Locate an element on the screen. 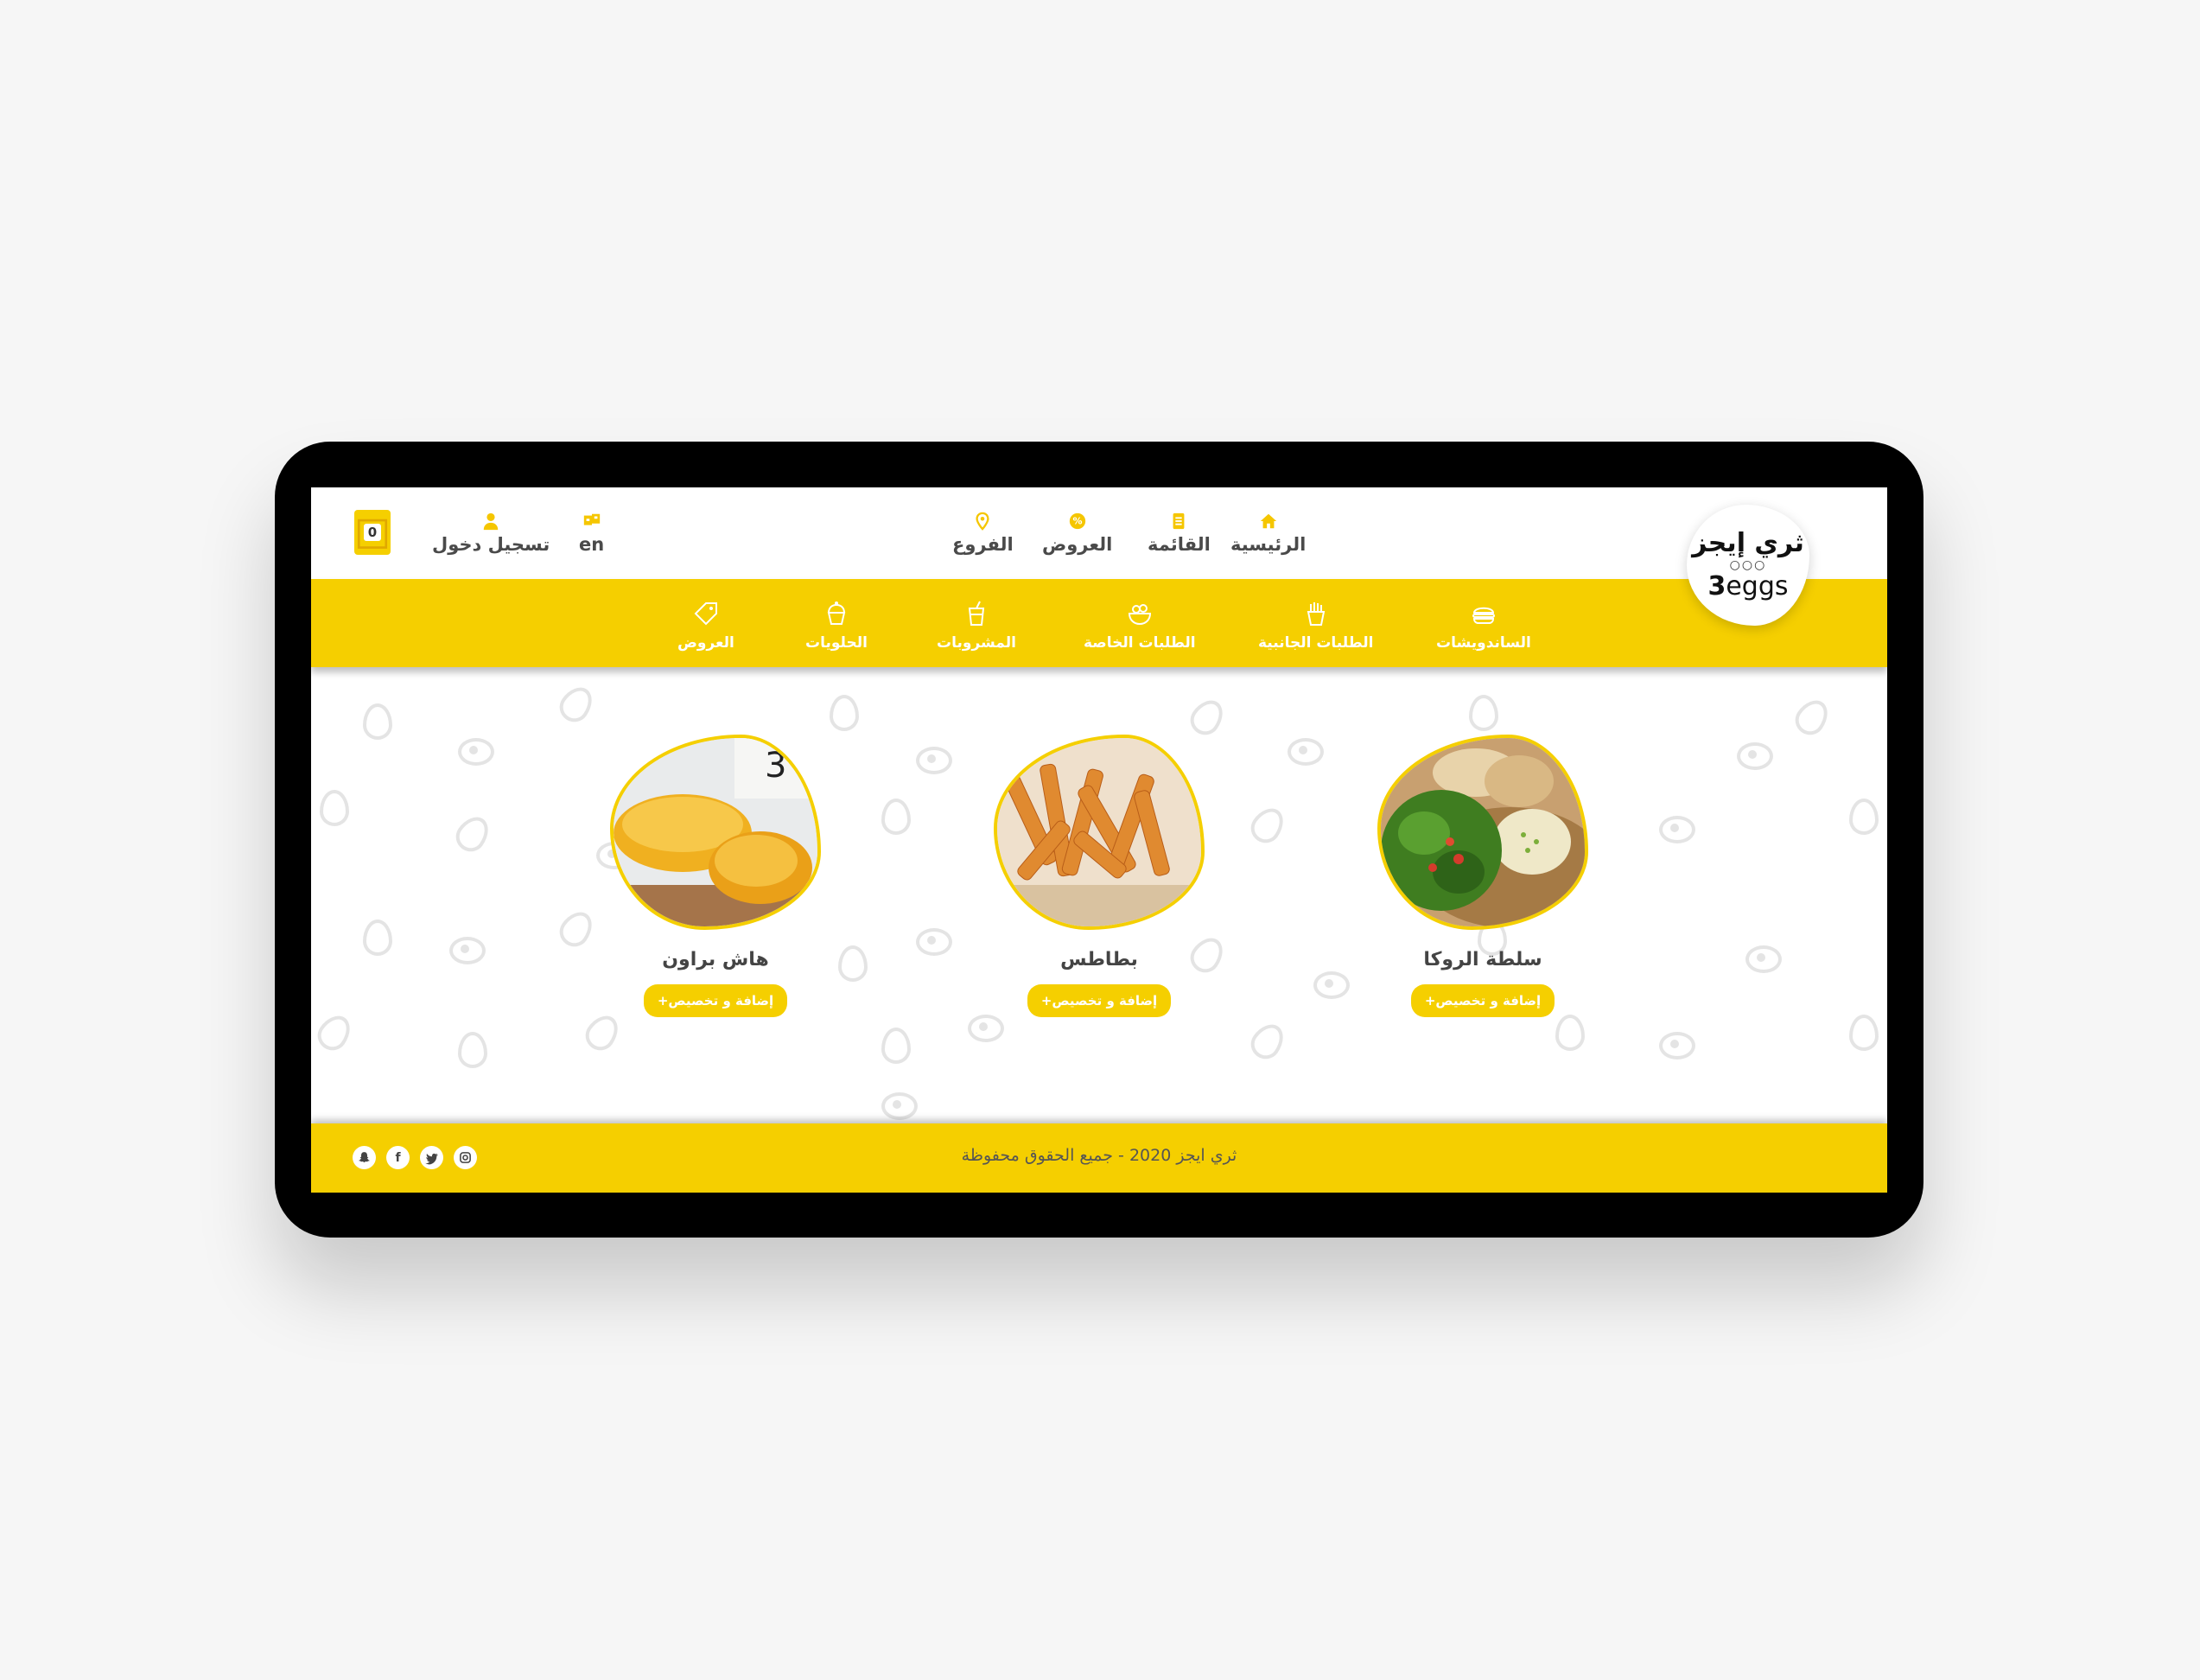 This screenshot has width=2200, height=1680. cart-button: 0 is located at coordinates (372, 532).